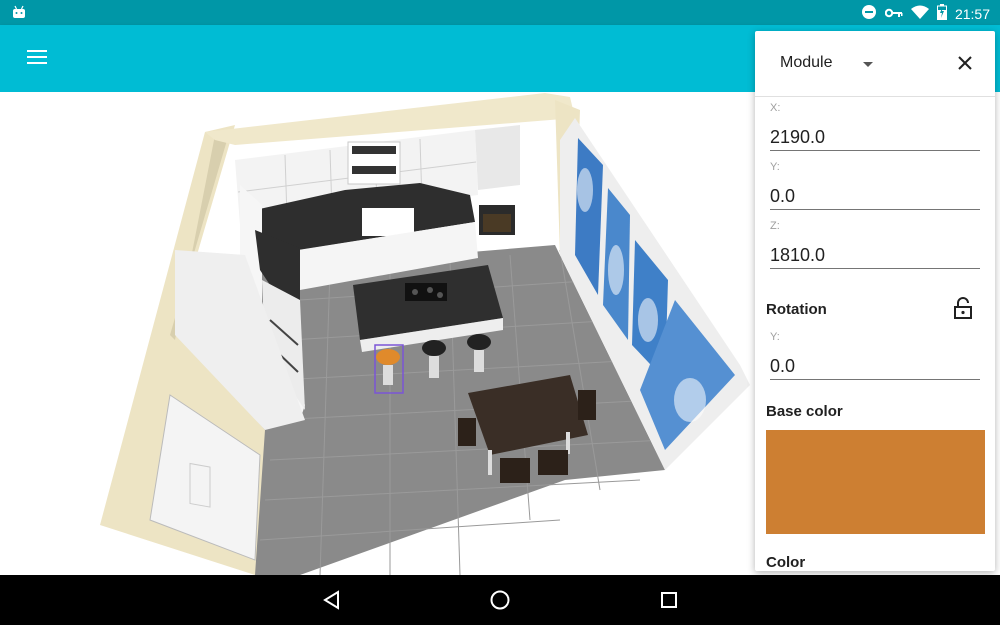 The height and width of the screenshot is (625, 1000). What do you see at coordinates (37, 58) in the screenshot?
I see `hamburger-menu-icon` at bounding box center [37, 58].